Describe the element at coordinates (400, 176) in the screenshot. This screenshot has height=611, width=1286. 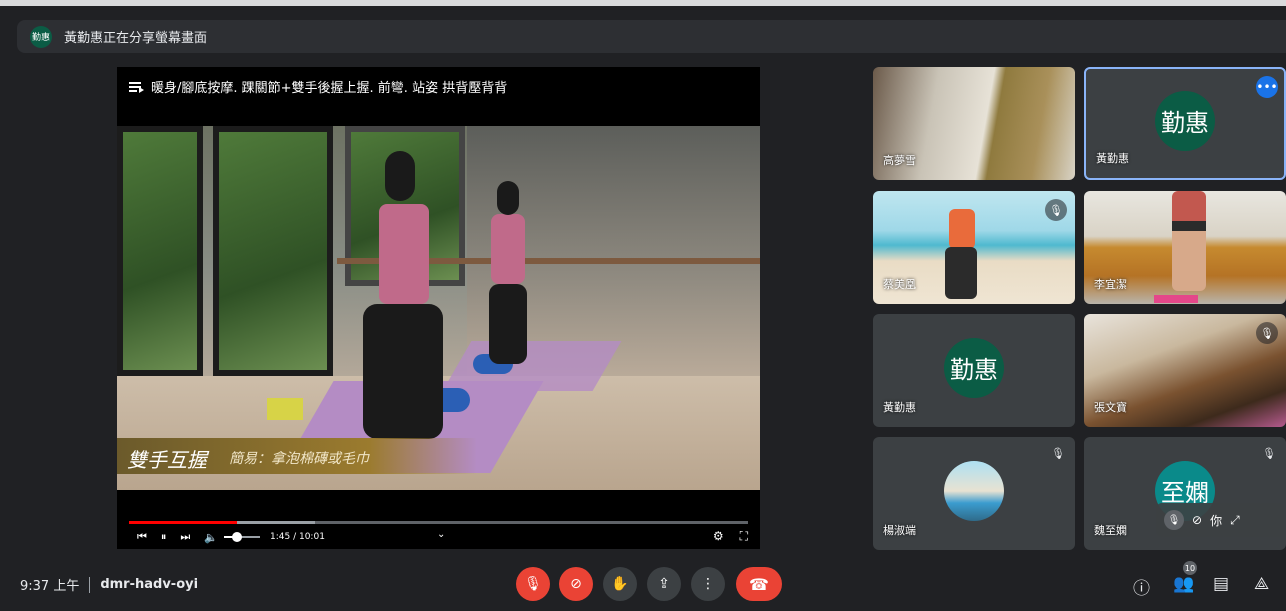
I see `instructor-figure` at that location.